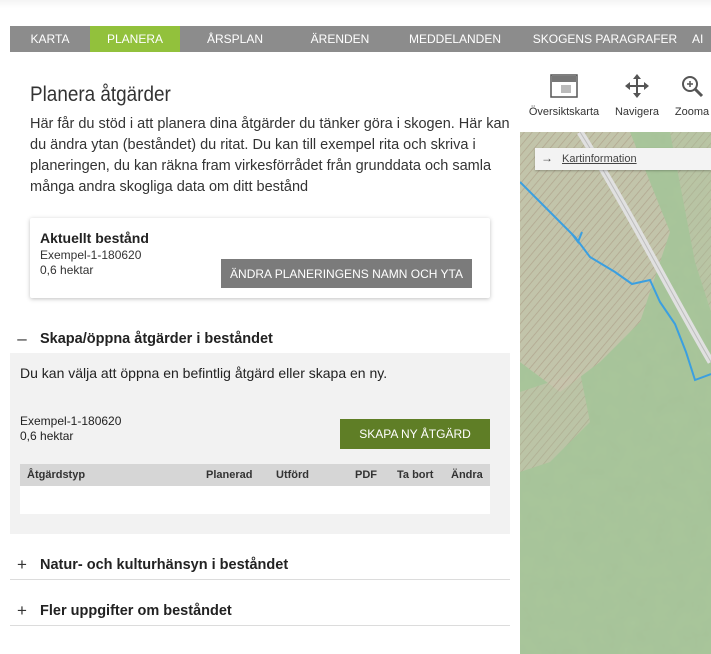  Describe the element at coordinates (366, 475) in the screenshot. I see `col-pdf: PDF` at that location.